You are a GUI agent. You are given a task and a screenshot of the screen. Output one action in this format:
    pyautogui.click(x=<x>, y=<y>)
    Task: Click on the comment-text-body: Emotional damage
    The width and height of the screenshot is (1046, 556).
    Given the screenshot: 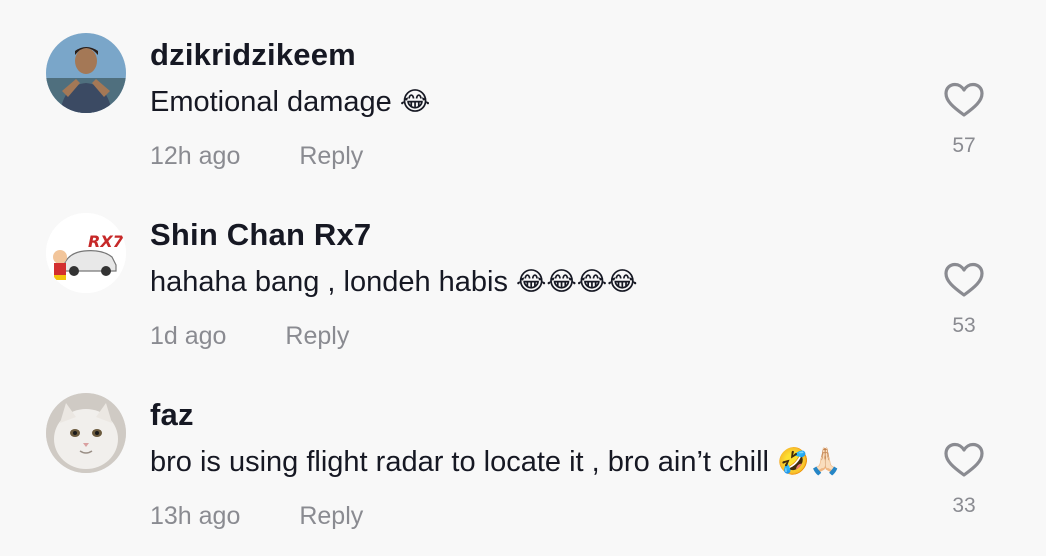 What is the action you would take?
    pyautogui.click(x=271, y=102)
    